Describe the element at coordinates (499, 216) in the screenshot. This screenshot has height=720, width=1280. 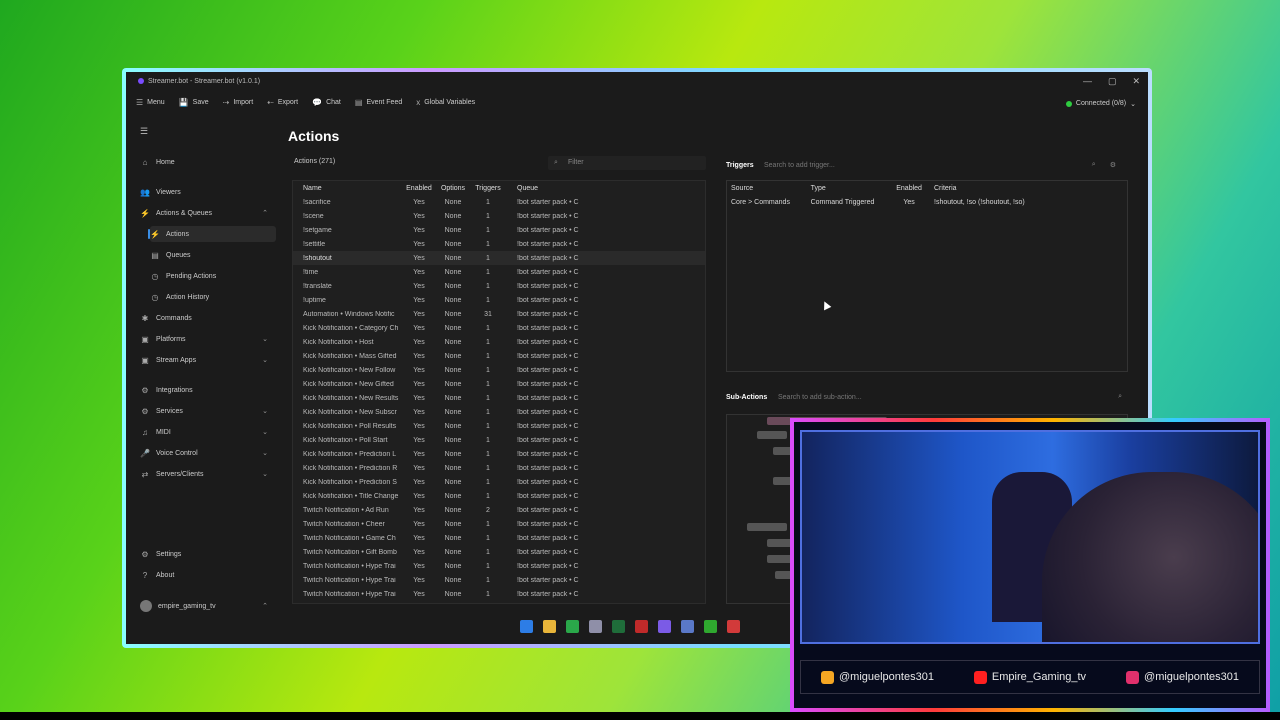
I see `table-row: !scene Yes None 1 !bot starter pack • C` at that location.